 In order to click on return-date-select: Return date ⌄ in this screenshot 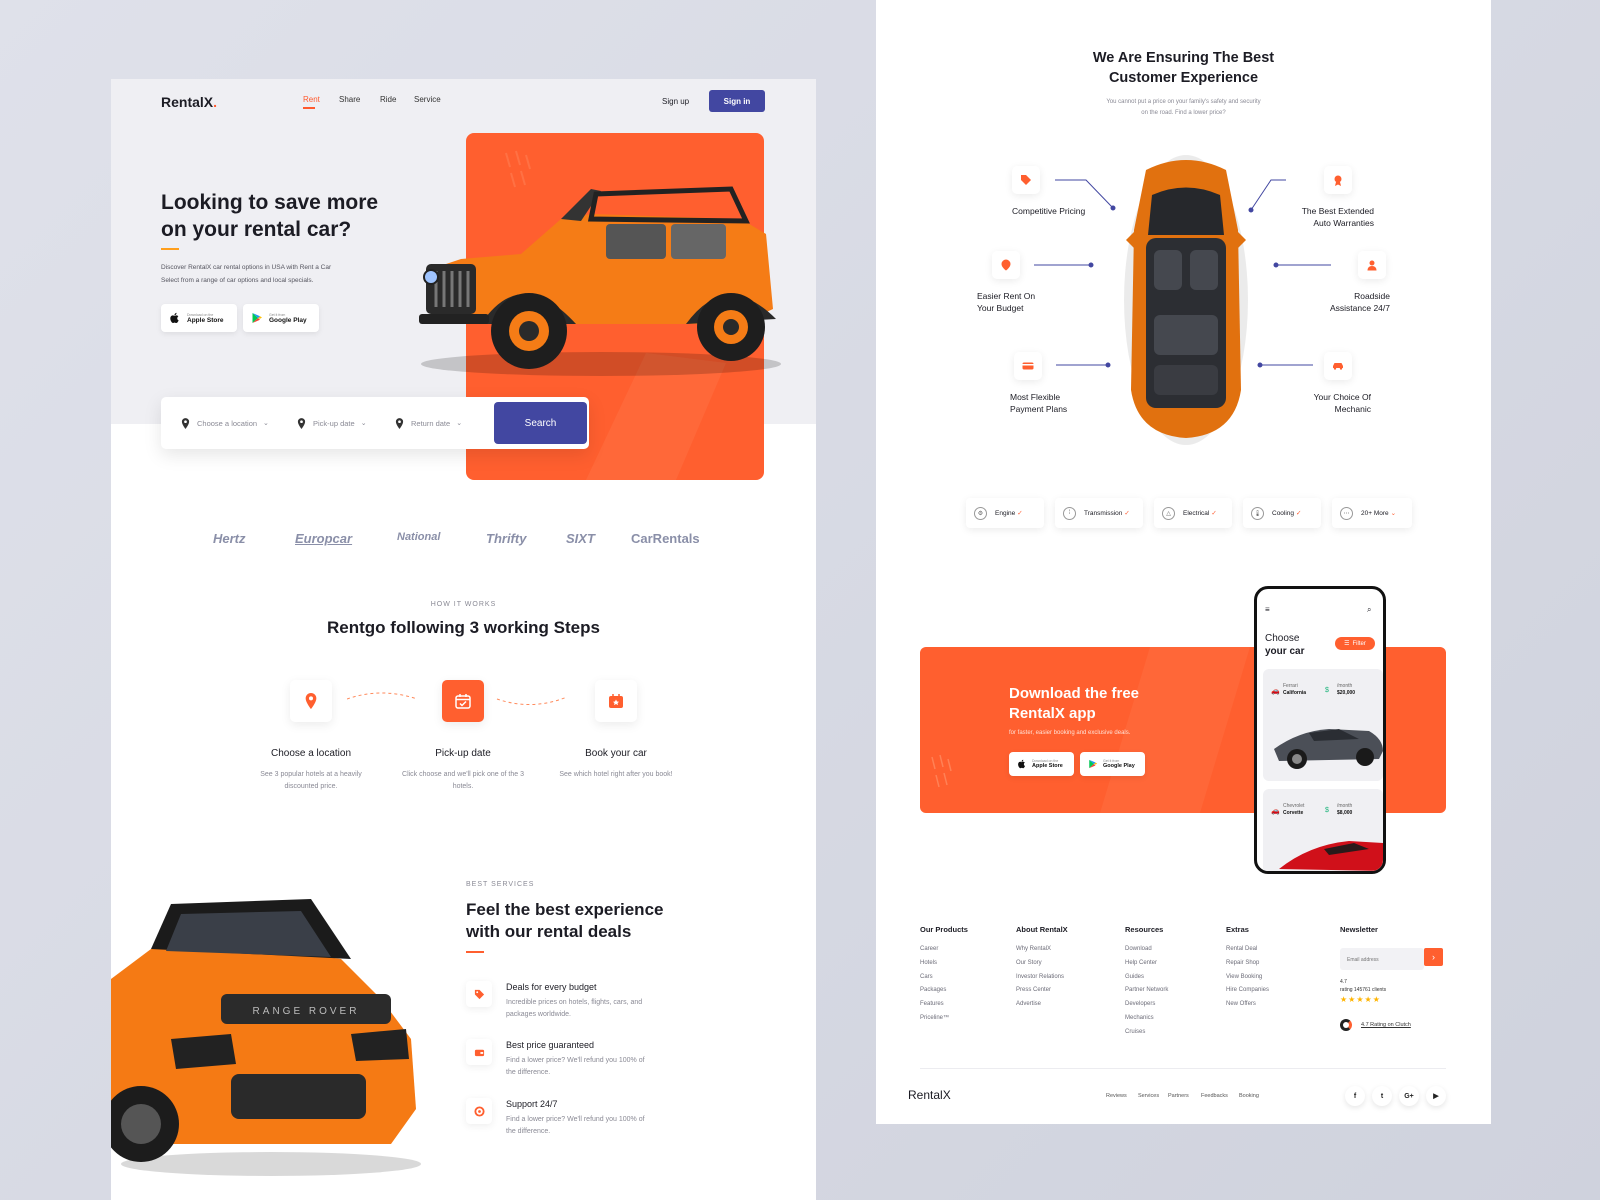, I will do `click(428, 423)`.